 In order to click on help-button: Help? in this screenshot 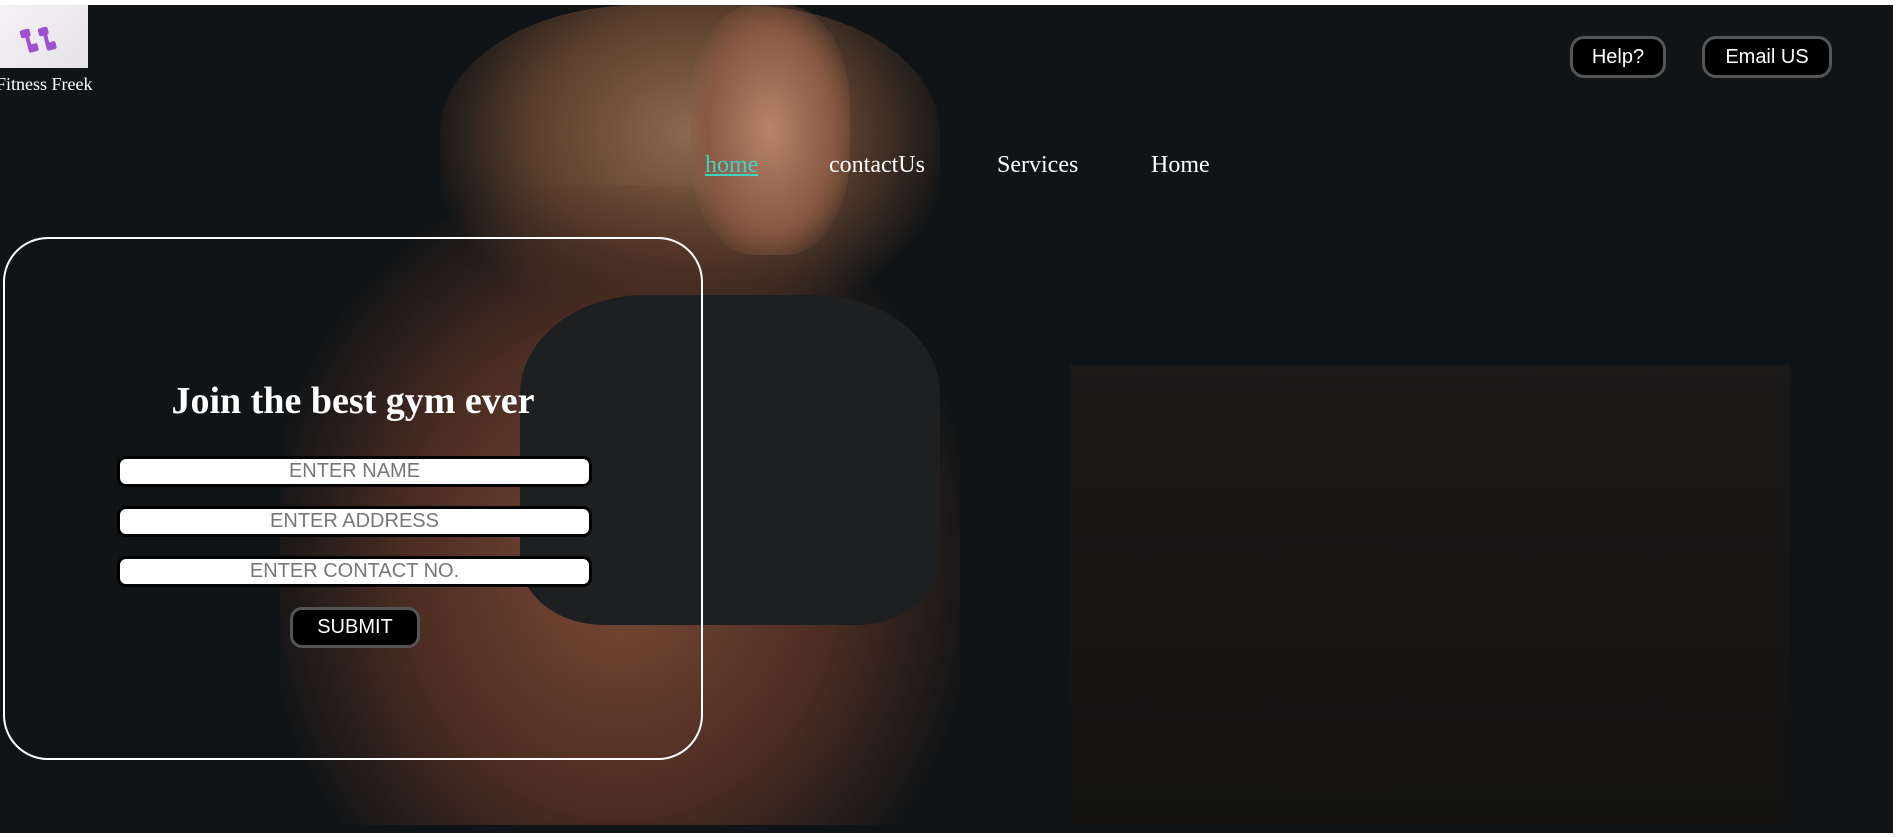, I will do `click(1618, 57)`.